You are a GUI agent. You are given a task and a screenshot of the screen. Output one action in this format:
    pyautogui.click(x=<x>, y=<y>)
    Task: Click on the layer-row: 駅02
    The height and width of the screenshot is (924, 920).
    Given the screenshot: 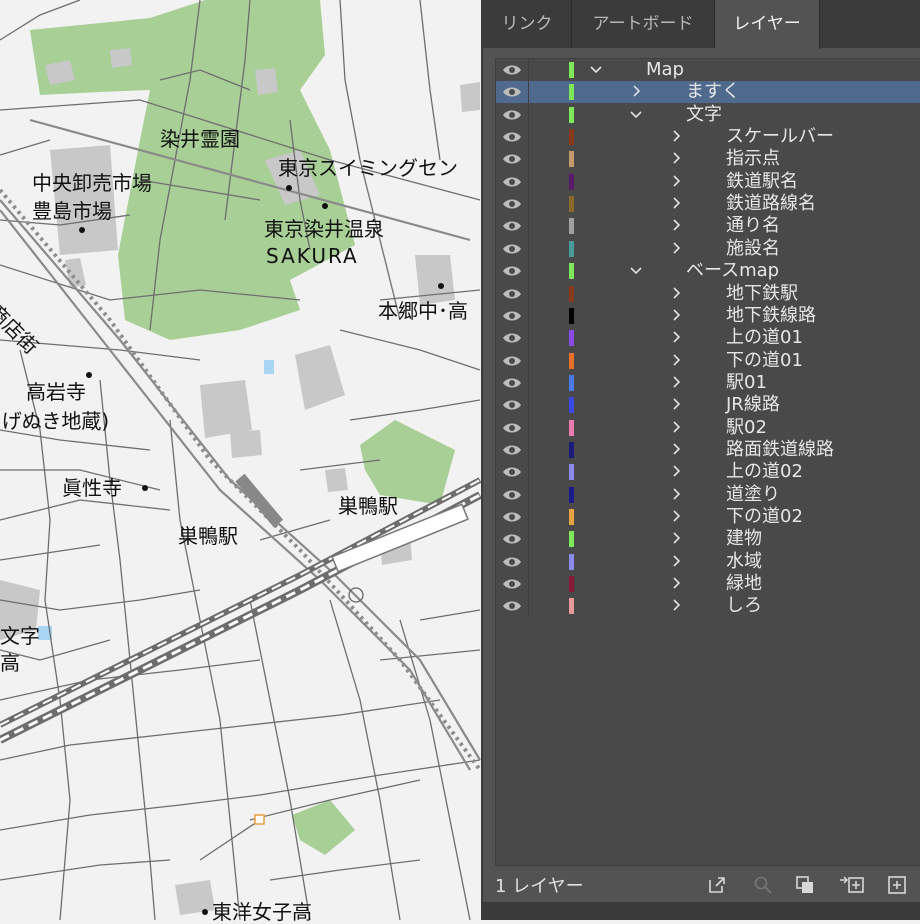 What is the action you would take?
    pyautogui.click(x=708, y=427)
    